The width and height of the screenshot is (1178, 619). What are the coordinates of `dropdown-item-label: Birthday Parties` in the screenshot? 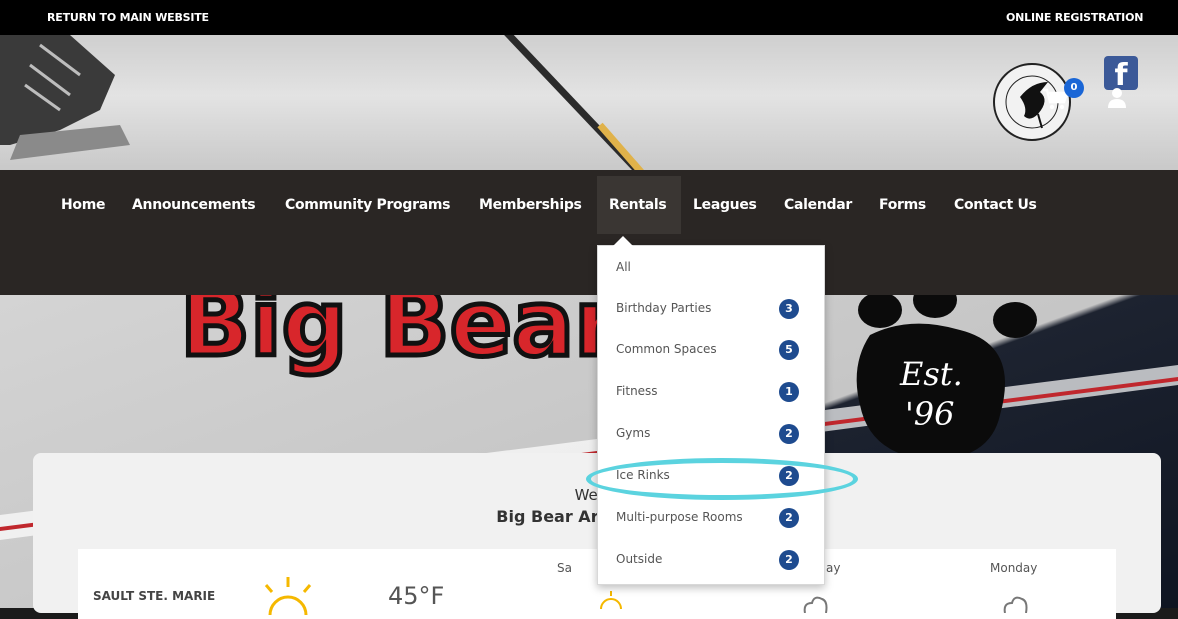 It's located at (664, 308).